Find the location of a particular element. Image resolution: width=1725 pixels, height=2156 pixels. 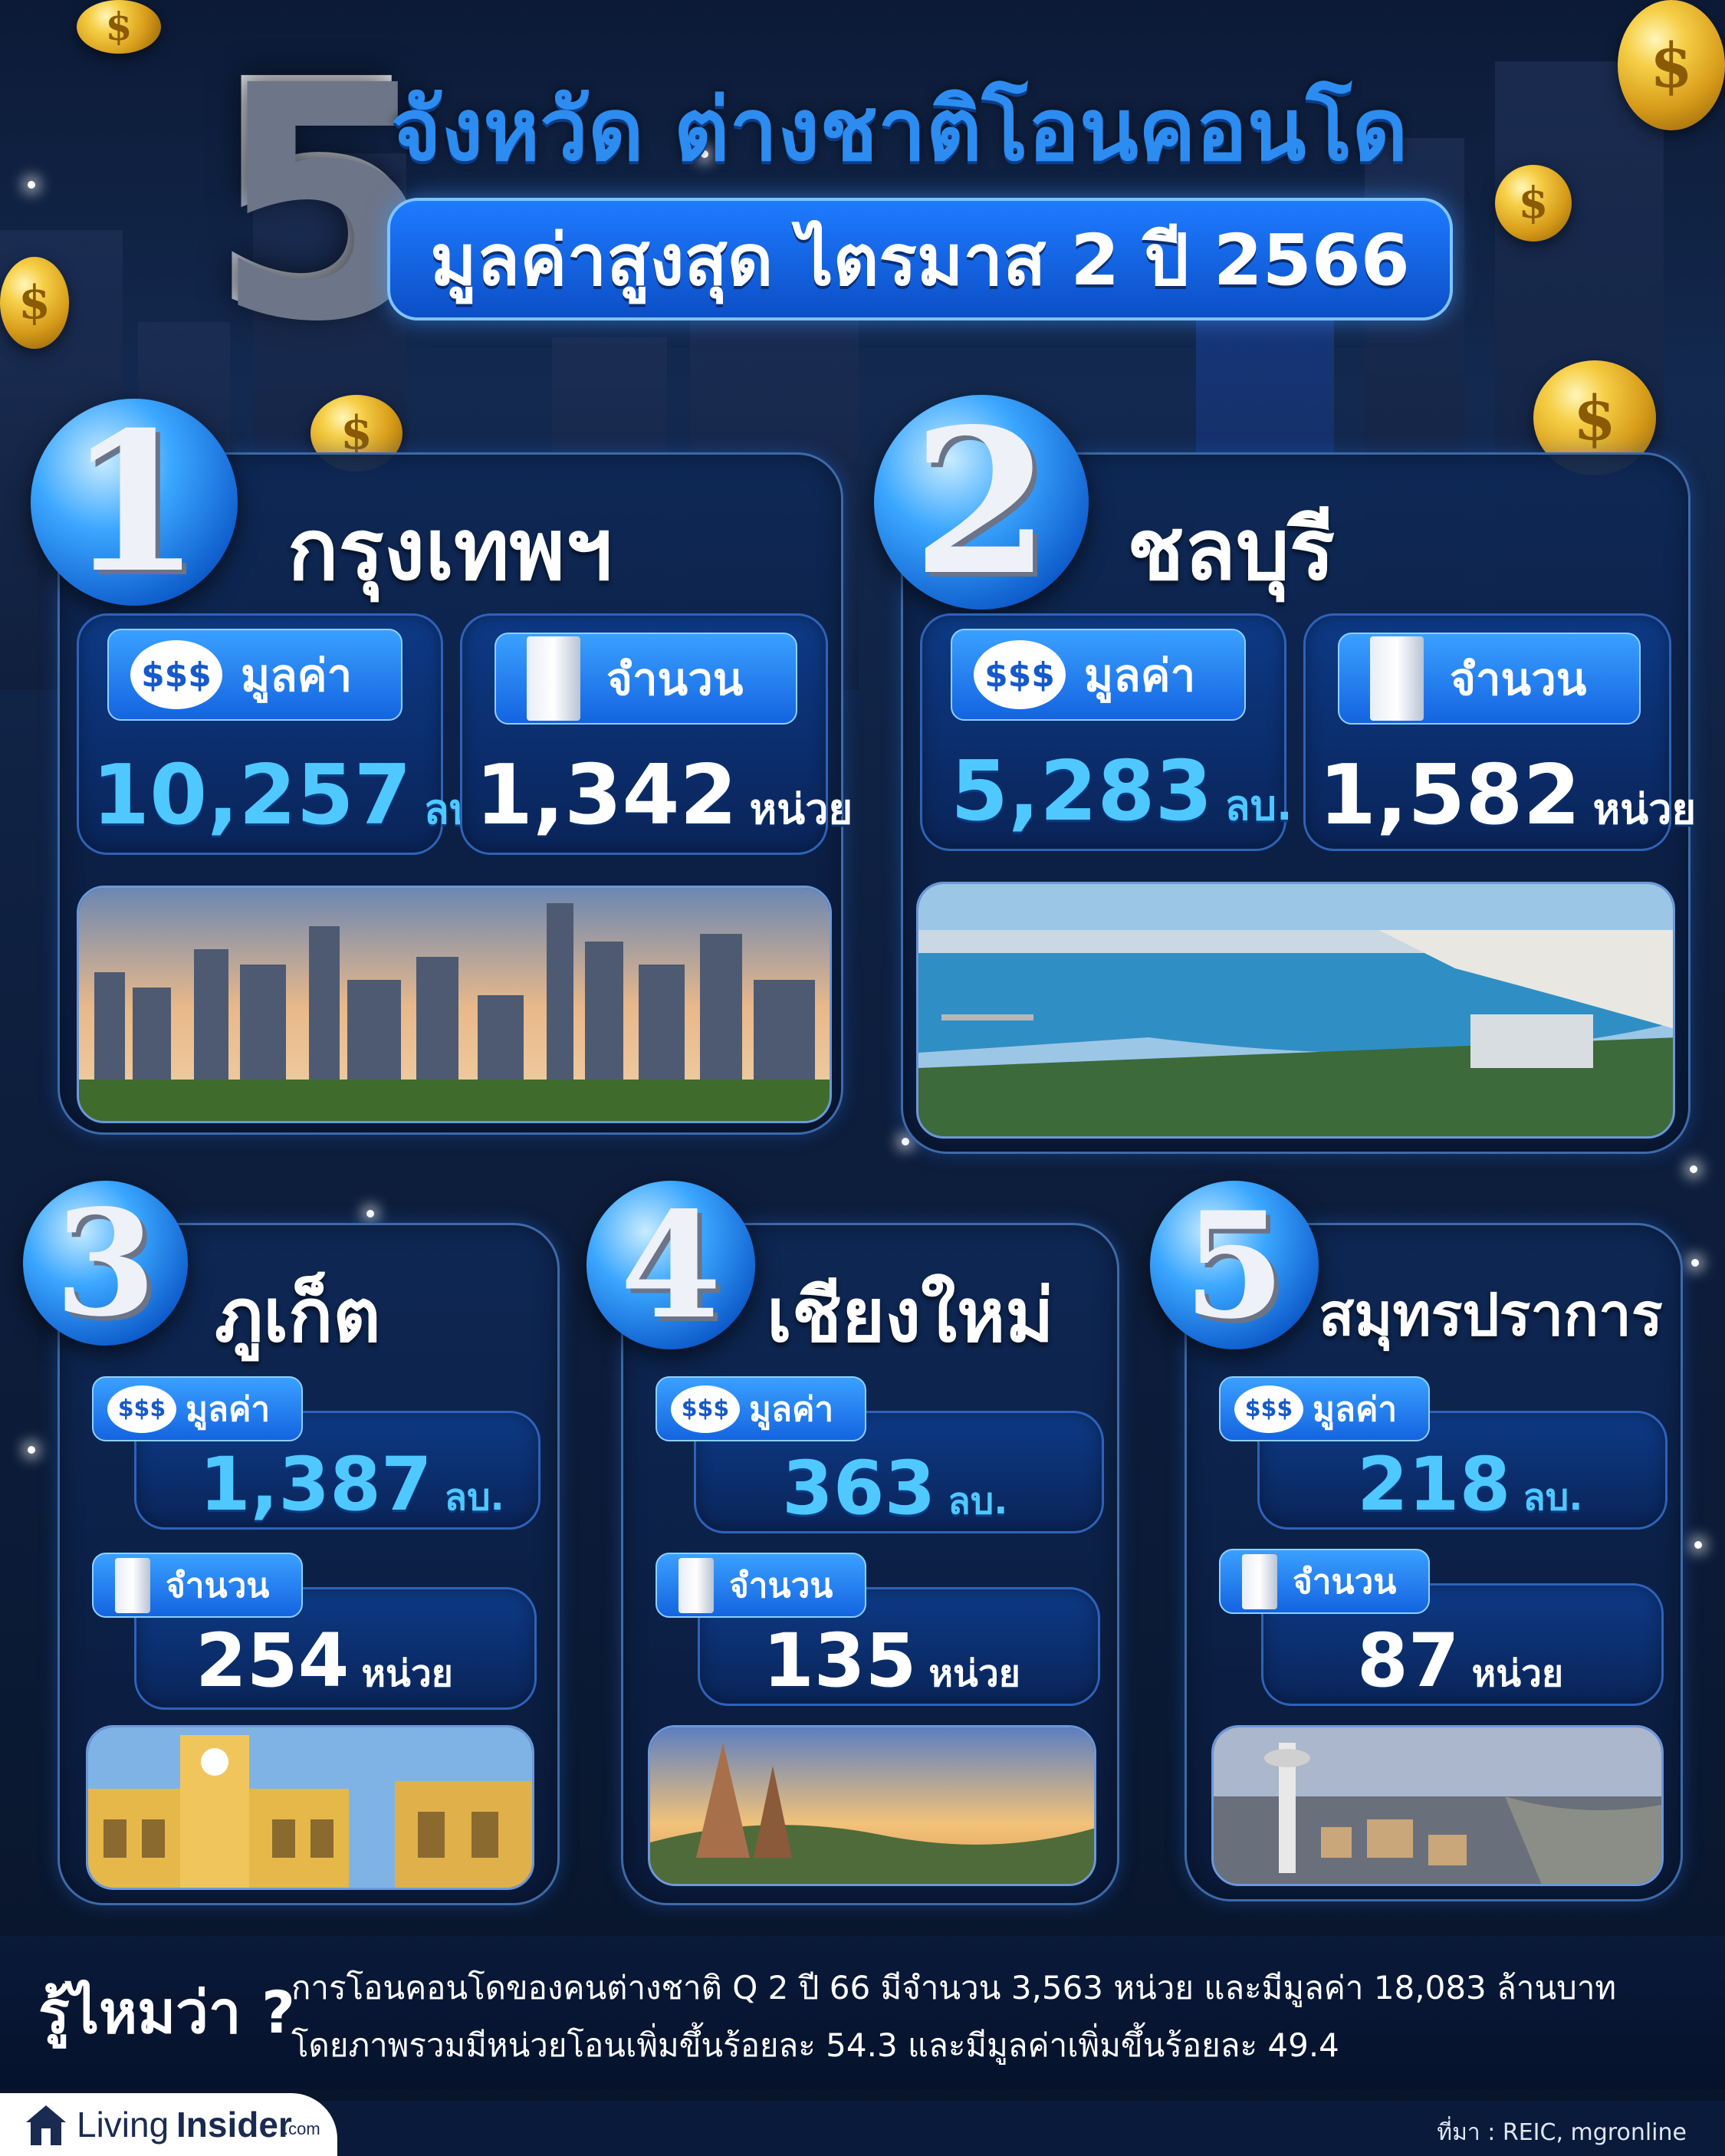

value-tag-3: $$$ มูลค่า is located at coordinates (198, 1408).